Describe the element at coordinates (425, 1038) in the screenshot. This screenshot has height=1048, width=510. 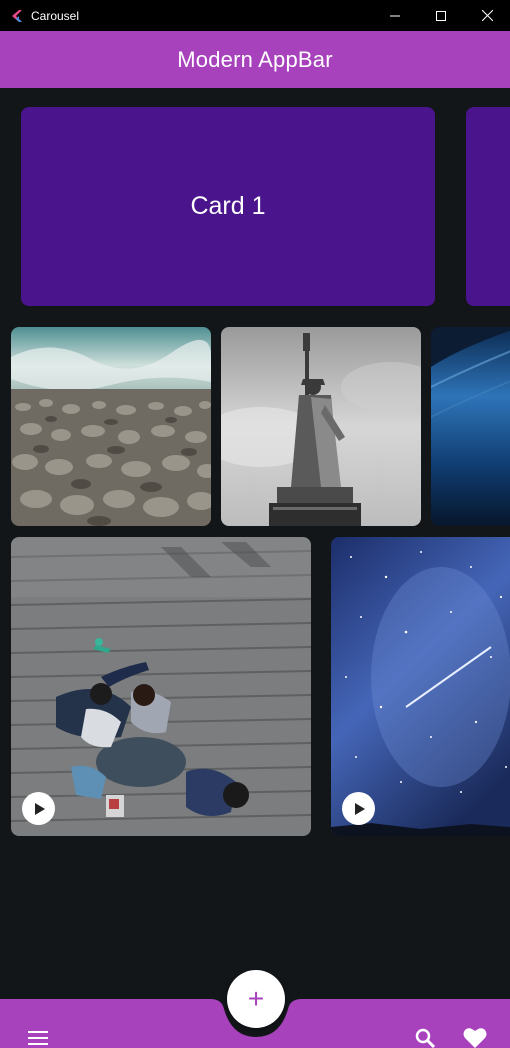
I see `search-icon` at that location.